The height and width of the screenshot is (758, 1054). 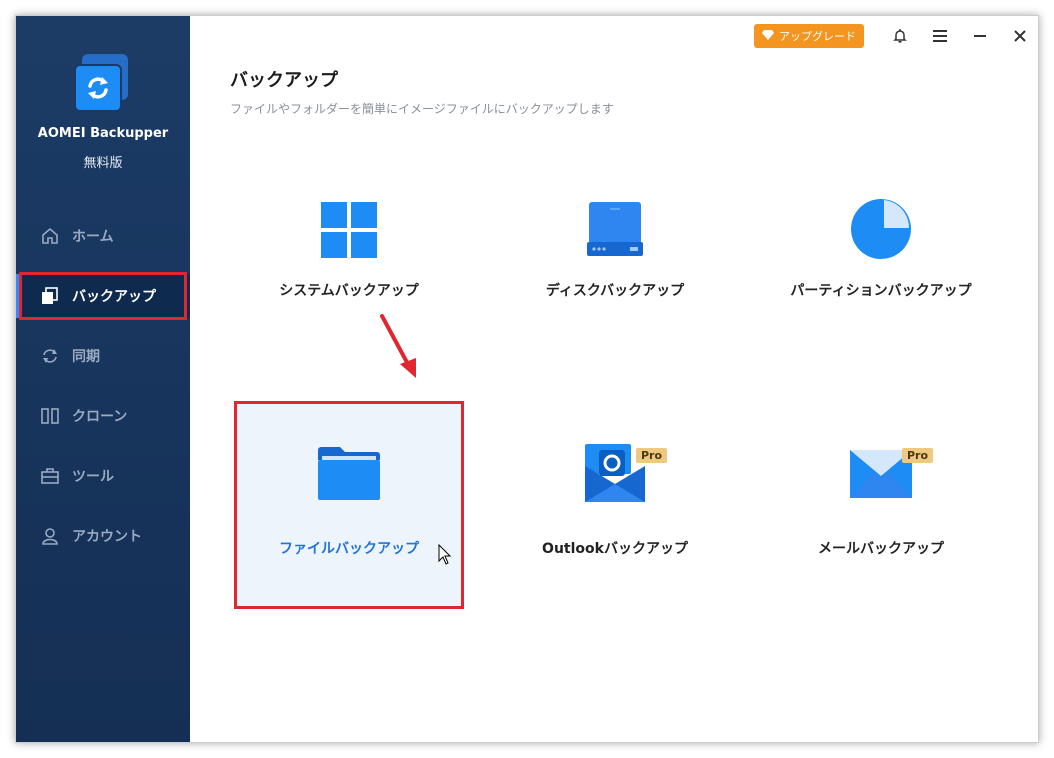 What do you see at coordinates (940, 36) in the screenshot?
I see `menu-icon` at bounding box center [940, 36].